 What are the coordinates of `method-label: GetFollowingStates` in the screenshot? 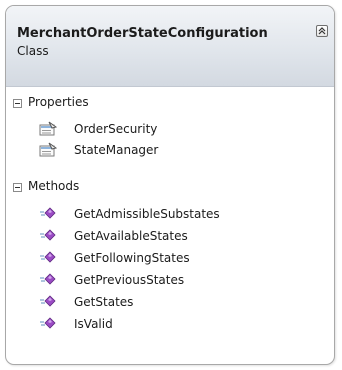 It's located at (132, 258).